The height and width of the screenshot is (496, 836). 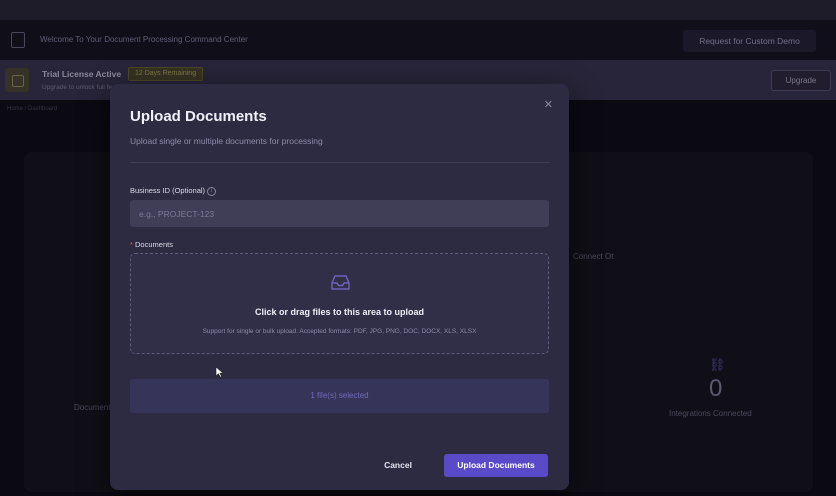 What do you see at coordinates (212, 191) in the screenshot?
I see `info-icon: i` at bounding box center [212, 191].